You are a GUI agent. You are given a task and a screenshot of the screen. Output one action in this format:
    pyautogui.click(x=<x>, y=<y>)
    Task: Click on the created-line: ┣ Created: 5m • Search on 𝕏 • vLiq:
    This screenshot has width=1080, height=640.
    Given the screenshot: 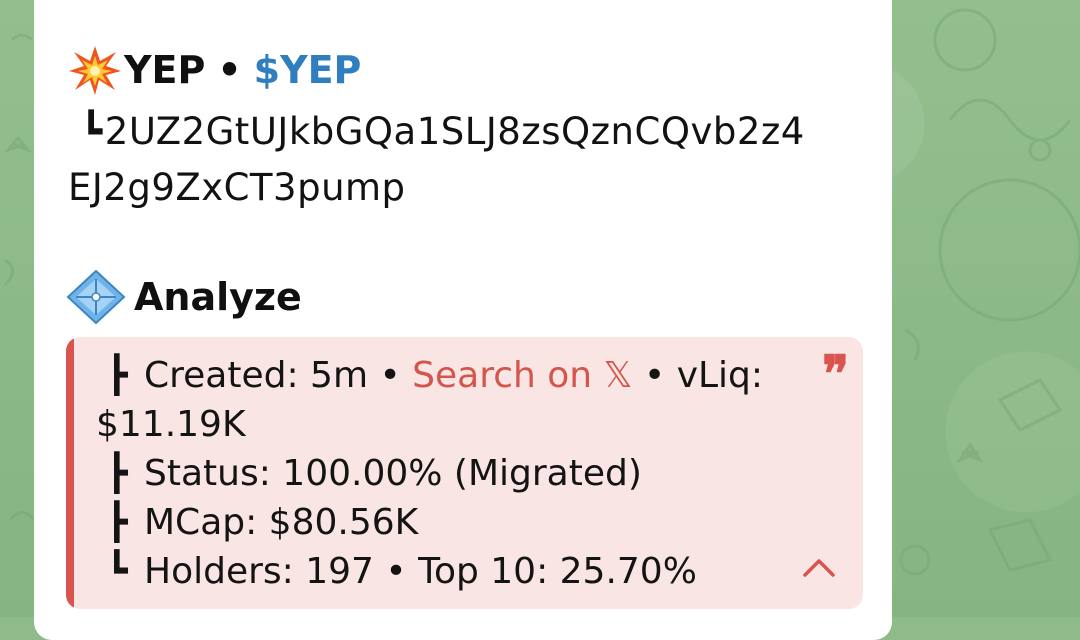 What is the action you would take?
    pyautogui.click(x=456, y=375)
    